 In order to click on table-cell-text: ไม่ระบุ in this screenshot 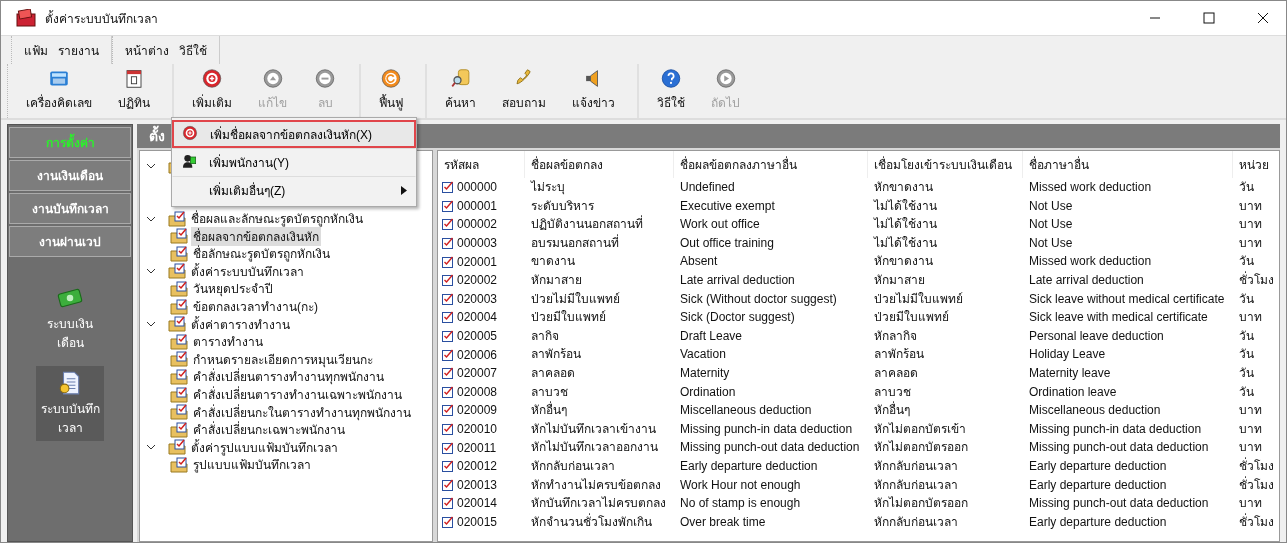, I will do `click(547, 188)`.